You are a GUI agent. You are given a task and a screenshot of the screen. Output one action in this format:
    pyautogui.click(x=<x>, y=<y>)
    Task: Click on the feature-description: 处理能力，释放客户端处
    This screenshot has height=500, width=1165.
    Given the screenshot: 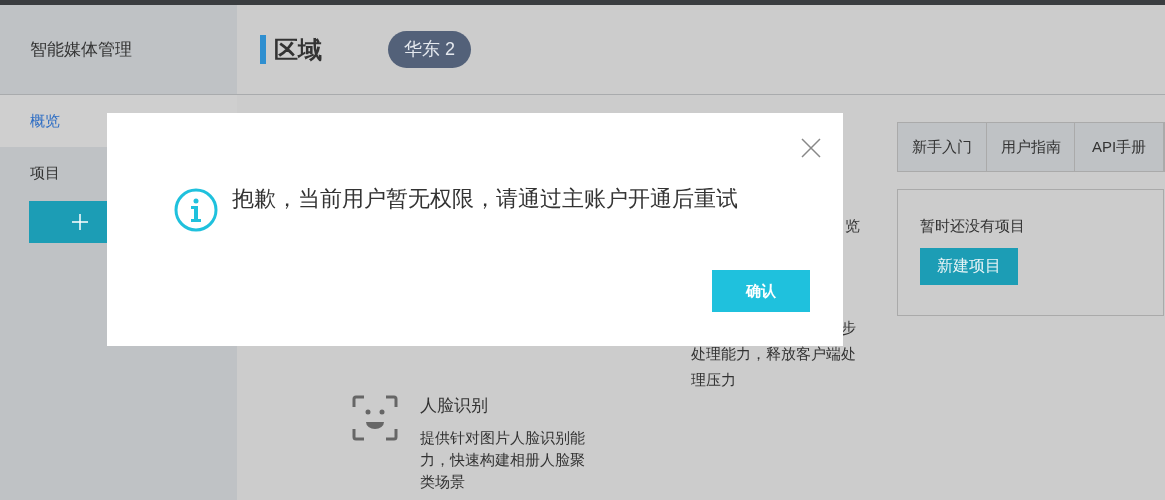 What is the action you would take?
    pyautogui.click(x=773, y=354)
    